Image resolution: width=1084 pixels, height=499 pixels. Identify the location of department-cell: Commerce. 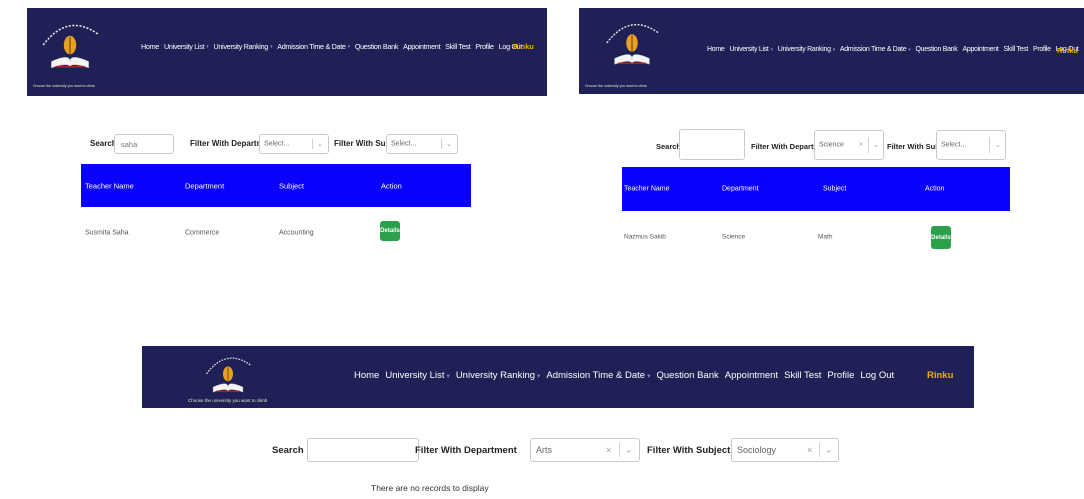
(202, 233).